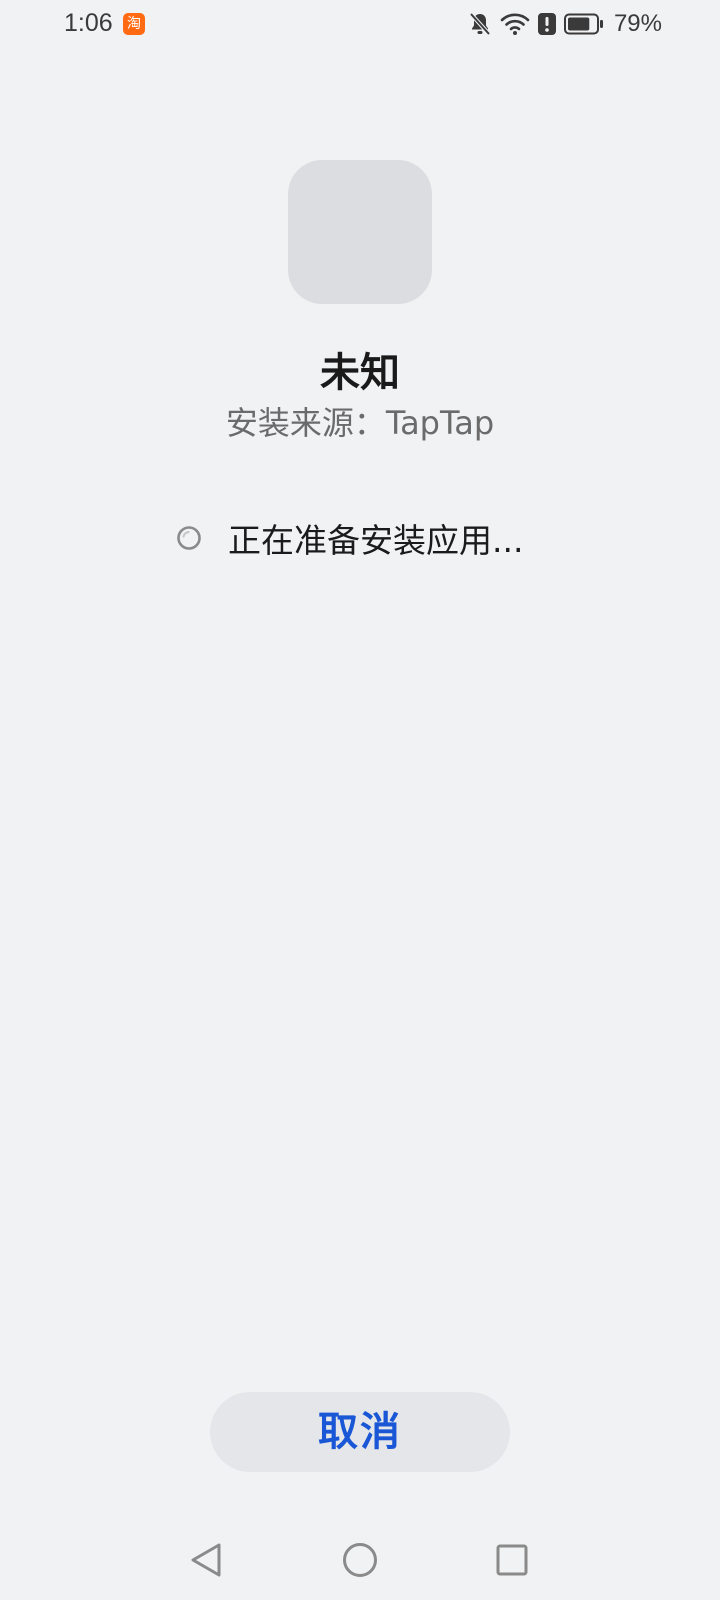 The height and width of the screenshot is (1600, 720). Describe the element at coordinates (512, 1560) in the screenshot. I see `recent-apps-icon` at that location.